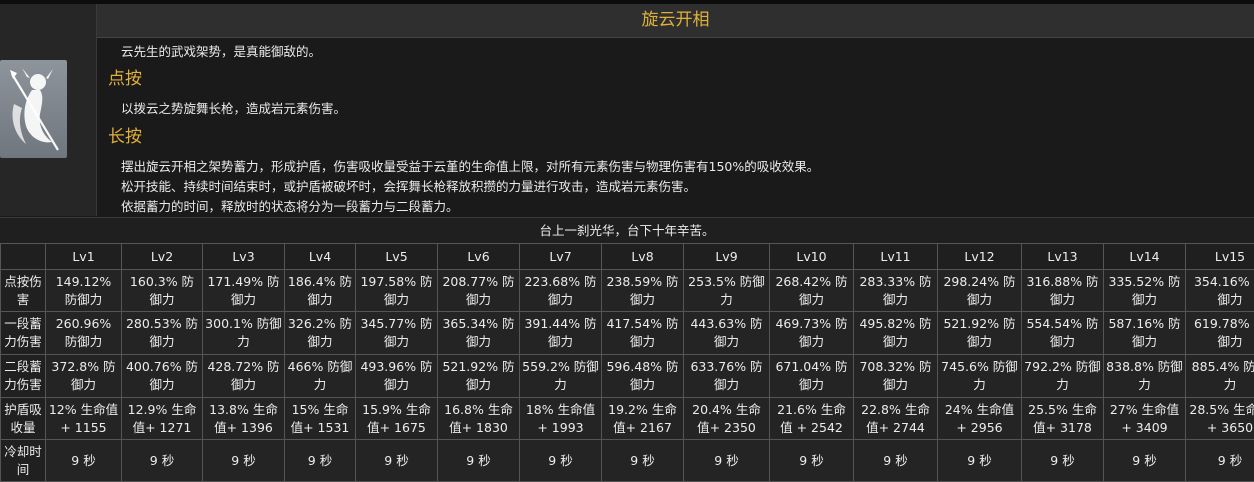 This screenshot has width=1254, height=482. Describe the element at coordinates (320, 333) in the screenshot. I see `table-cell: 326.2% 防御力` at that location.